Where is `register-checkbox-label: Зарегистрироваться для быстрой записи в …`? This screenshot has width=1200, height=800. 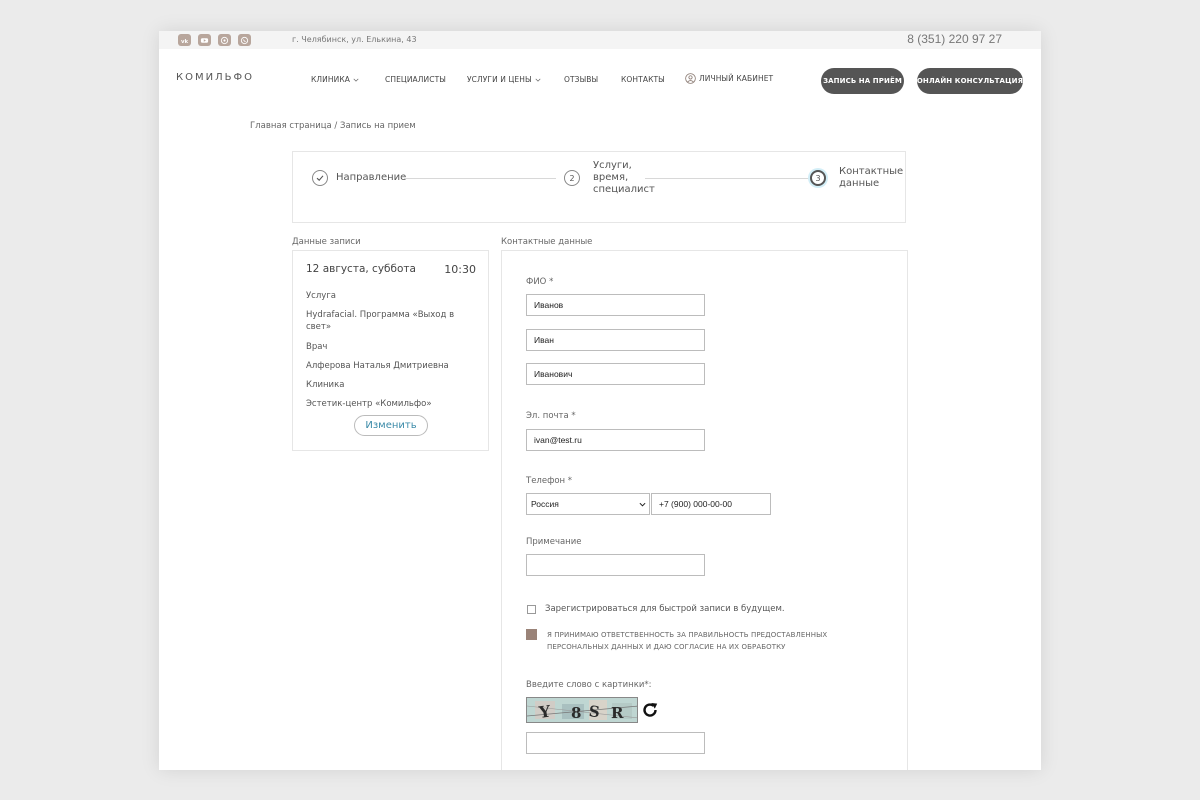 register-checkbox-label: Зарегистрироваться для быстрой записи в … is located at coordinates (665, 609).